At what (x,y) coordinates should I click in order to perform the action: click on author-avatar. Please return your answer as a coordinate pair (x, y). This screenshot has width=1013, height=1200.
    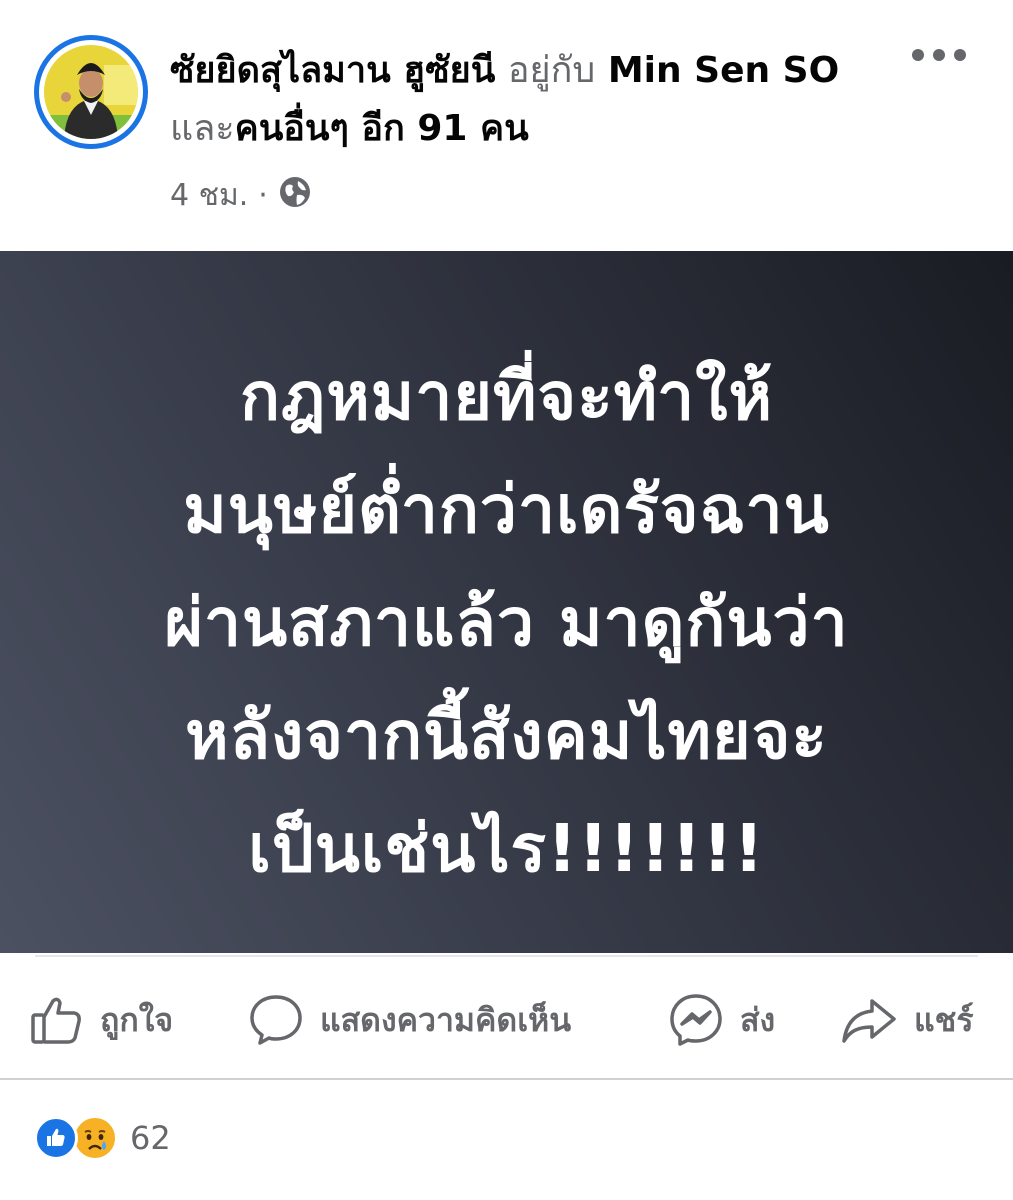
    Looking at the image, I should click on (91, 92).